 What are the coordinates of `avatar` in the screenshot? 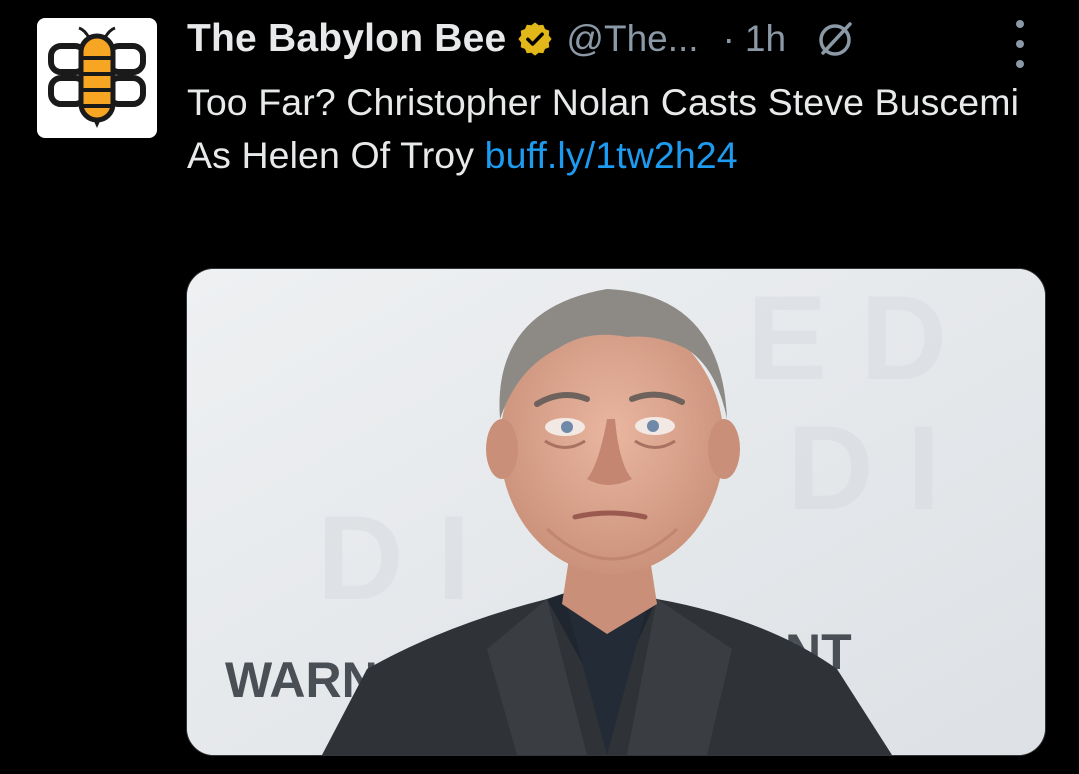 It's located at (97, 78).